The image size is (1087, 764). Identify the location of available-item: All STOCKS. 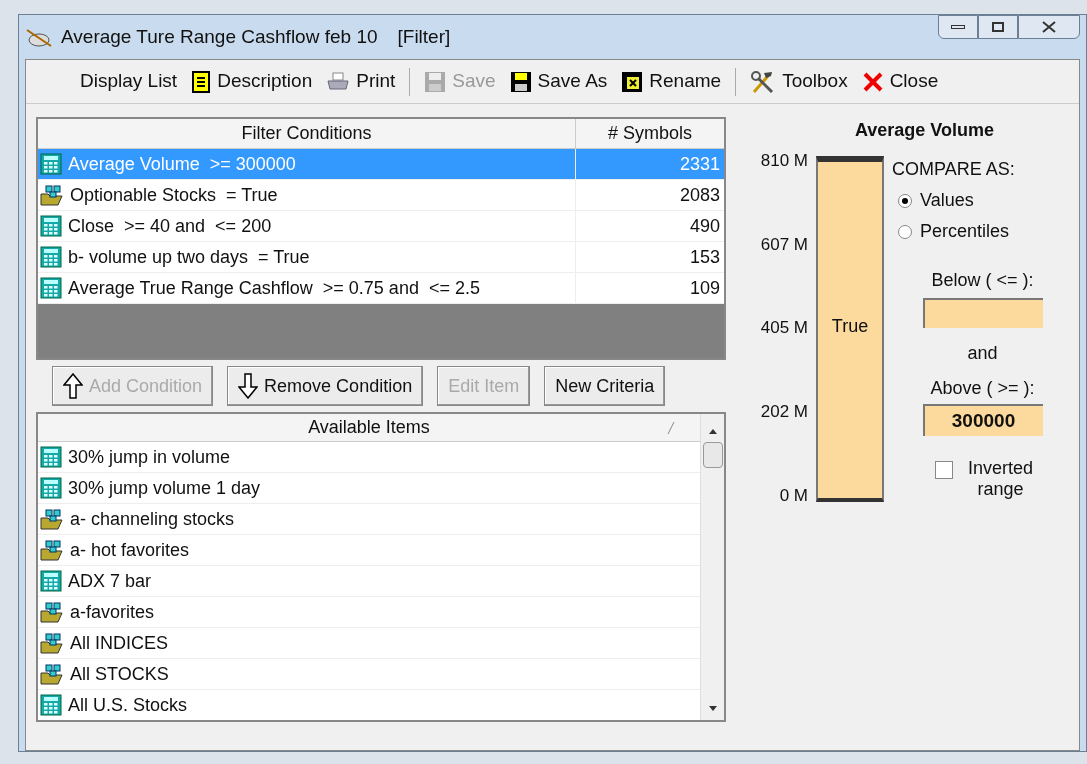
(369, 674).